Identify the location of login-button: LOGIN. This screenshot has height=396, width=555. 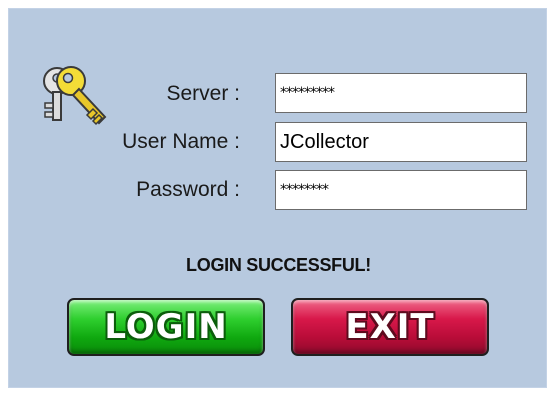
(166, 327).